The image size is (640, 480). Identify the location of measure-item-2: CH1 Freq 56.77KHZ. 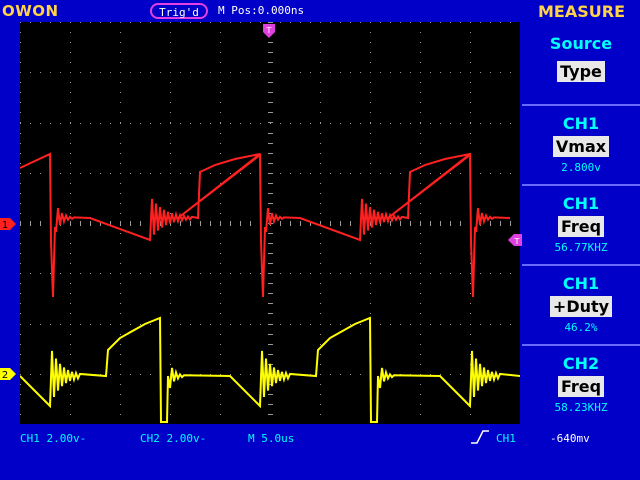
(581, 224).